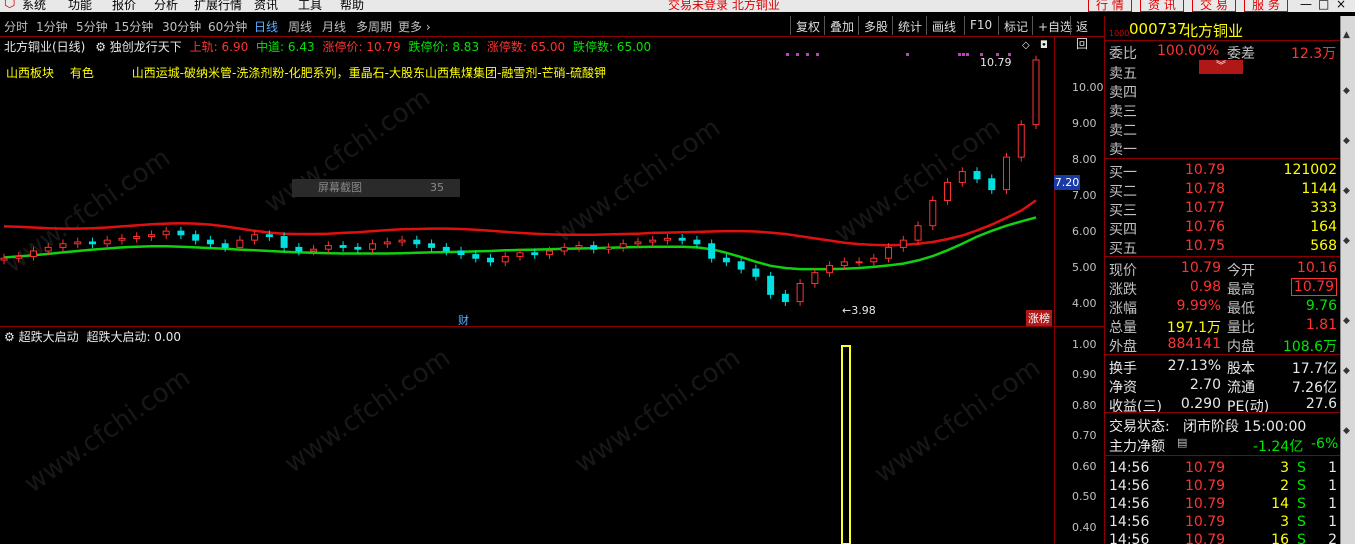 This screenshot has height=544, width=1355. Describe the element at coordinates (334, 26) in the screenshot. I see `period-monthly: 月线` at that location.